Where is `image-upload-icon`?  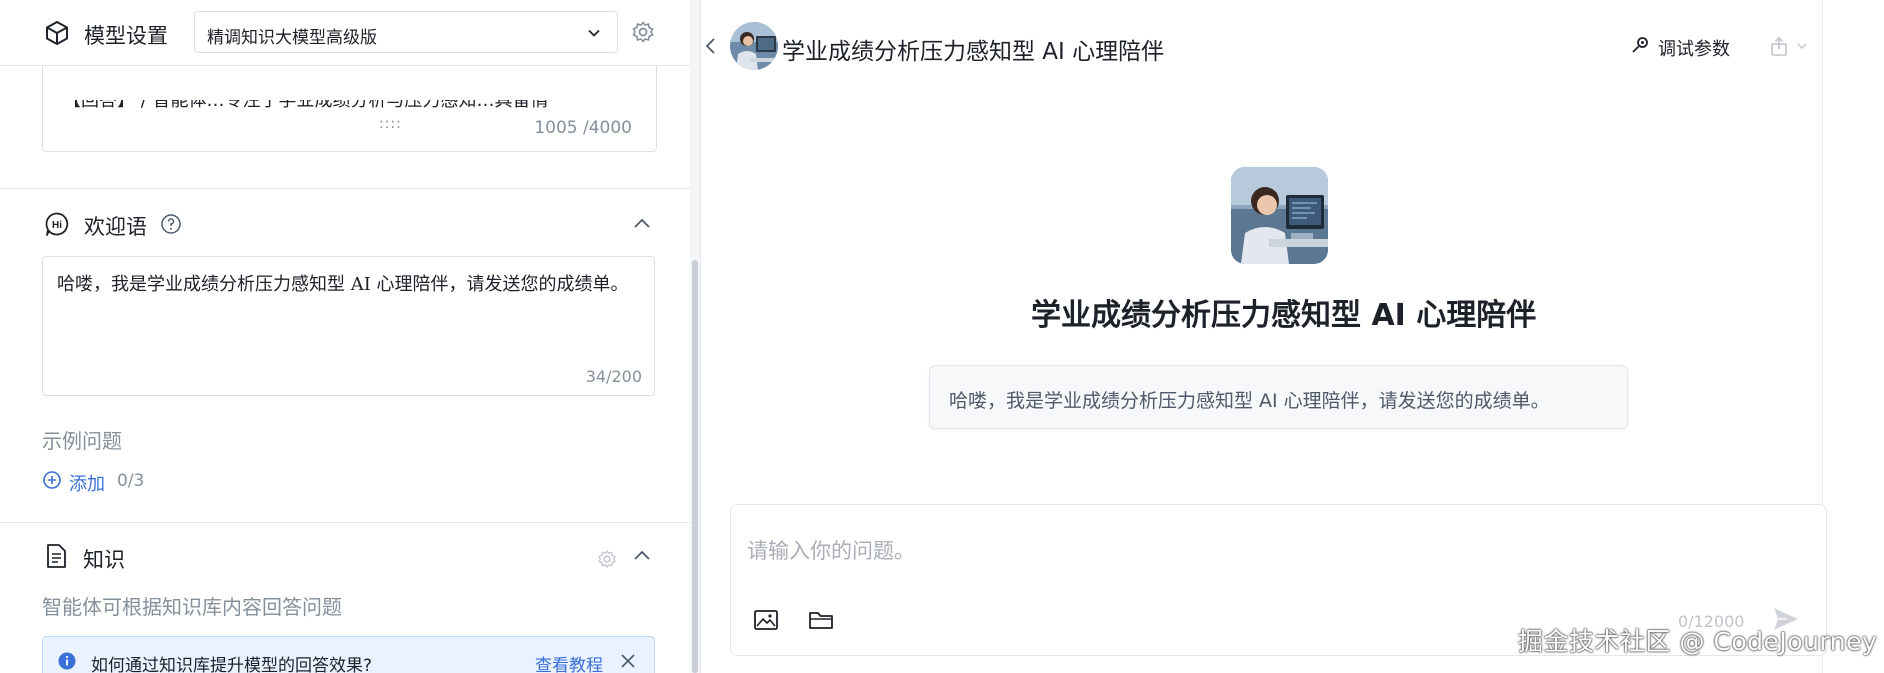
image-upload-icon is located at coordinates (766, 620).